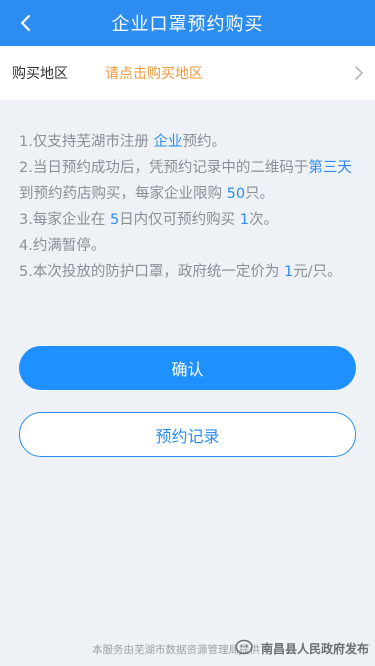 The width and height of the screenshot is (375, 666). What do you see at coordinates (187, 651) in the screenshot?
I see `footer: 本服务由芜湖市数据资源管理局提供 南昌县人民政府发布` at bounding box center [187, 651].